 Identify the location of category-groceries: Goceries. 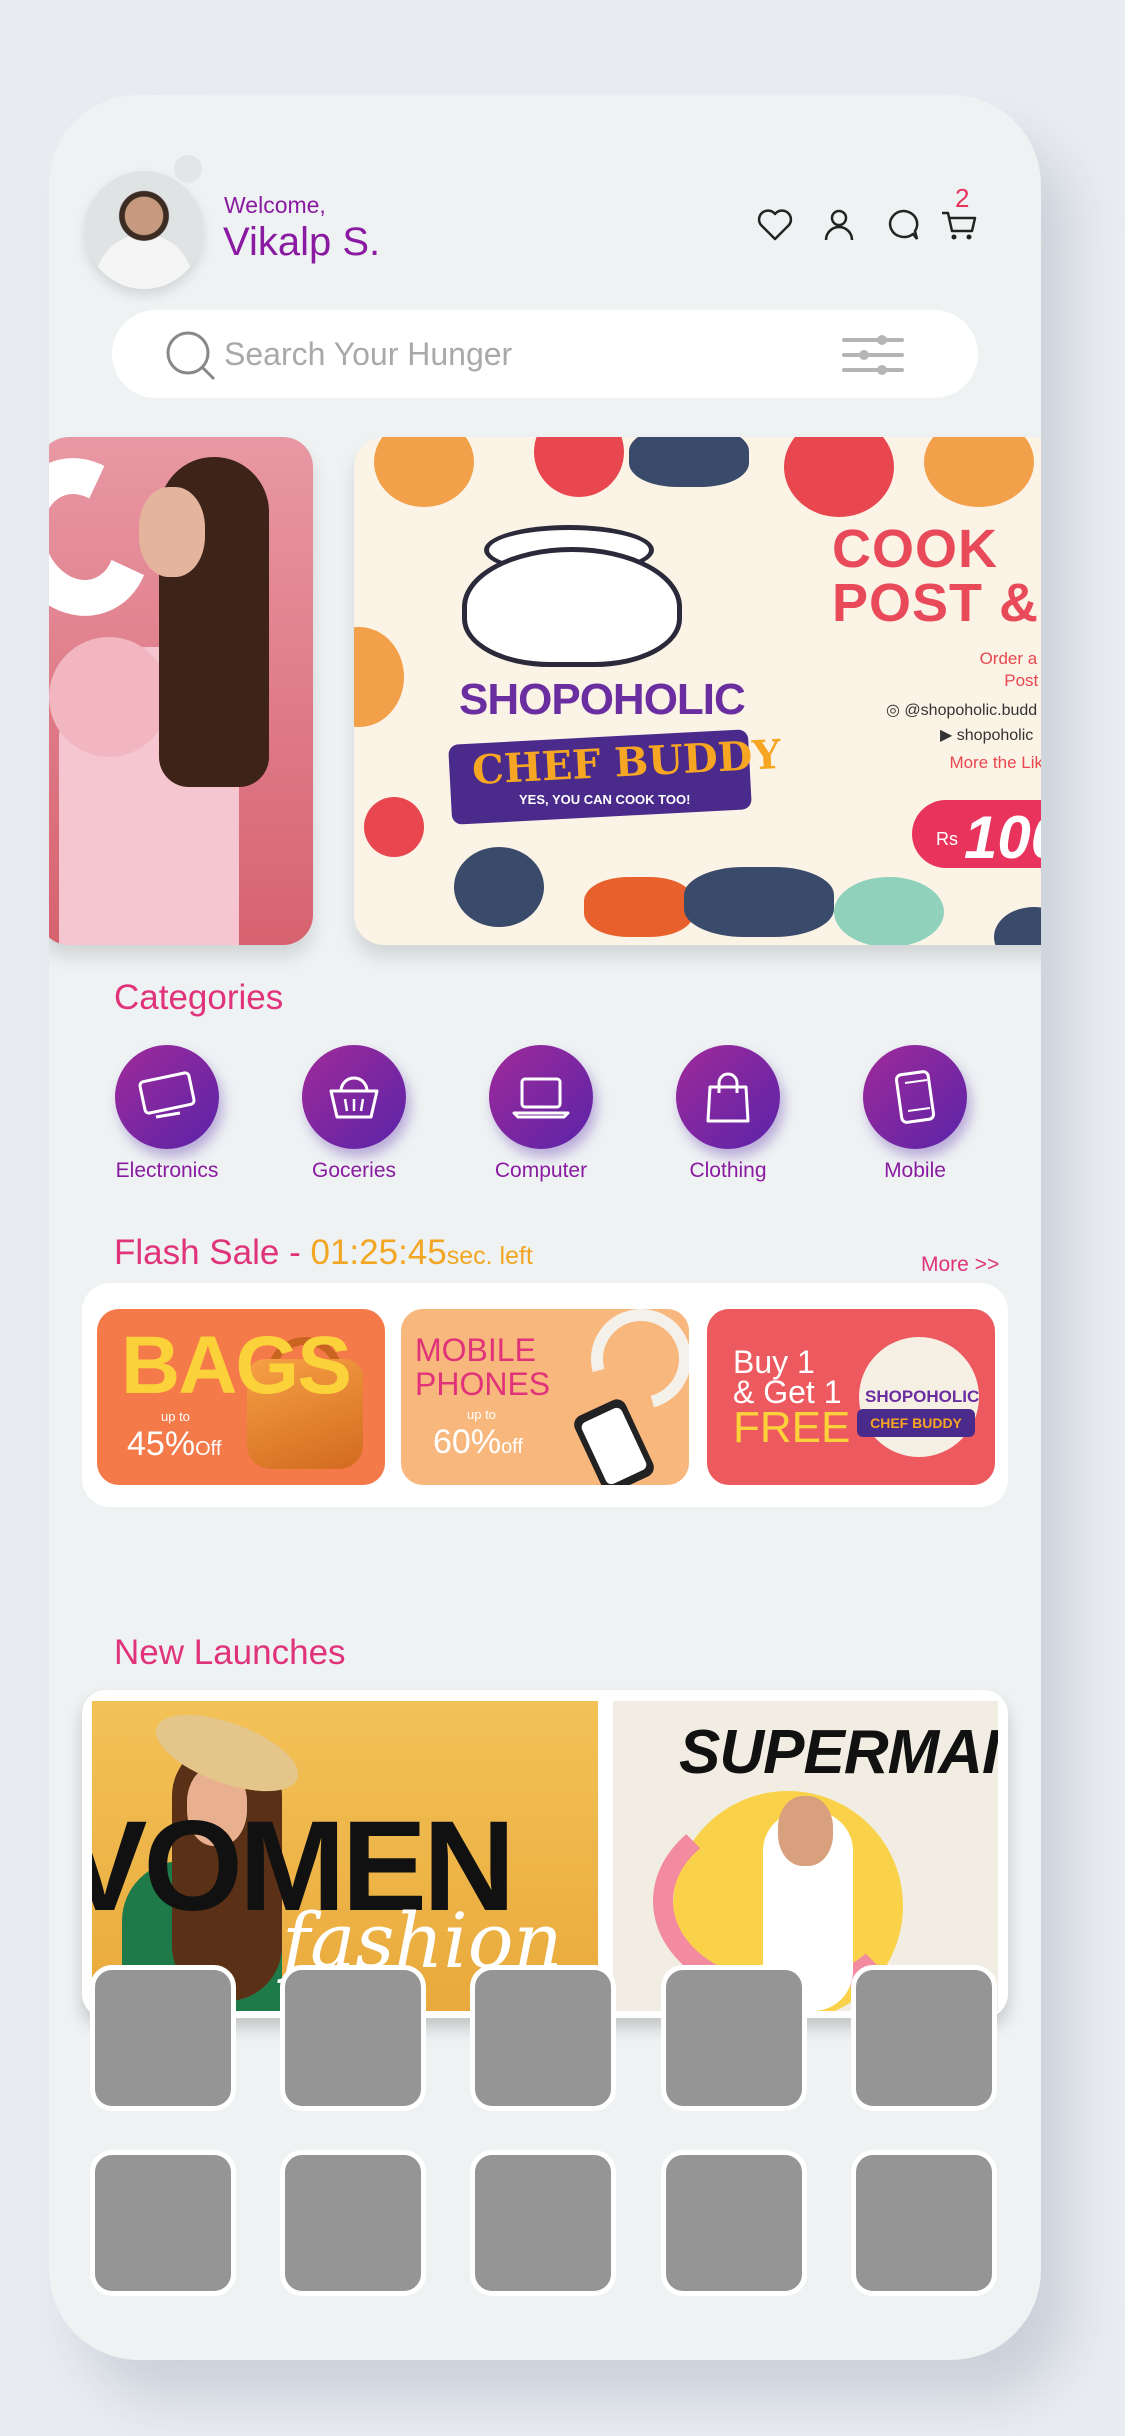
(354, 1114).